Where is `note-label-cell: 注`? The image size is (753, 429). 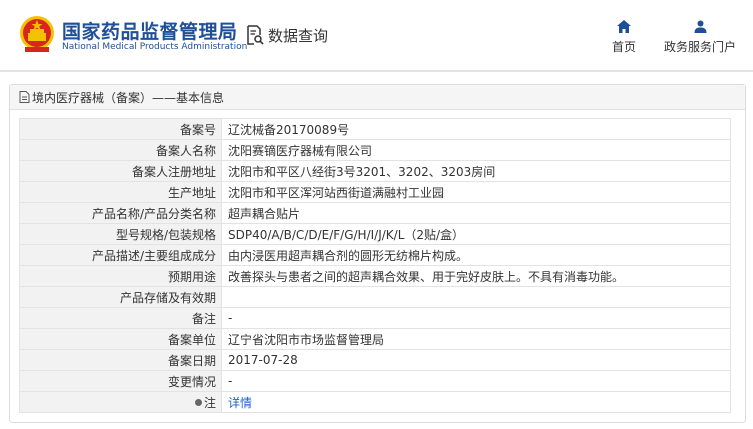 note-label-cell: 注 is located at coordinates (120, 402).